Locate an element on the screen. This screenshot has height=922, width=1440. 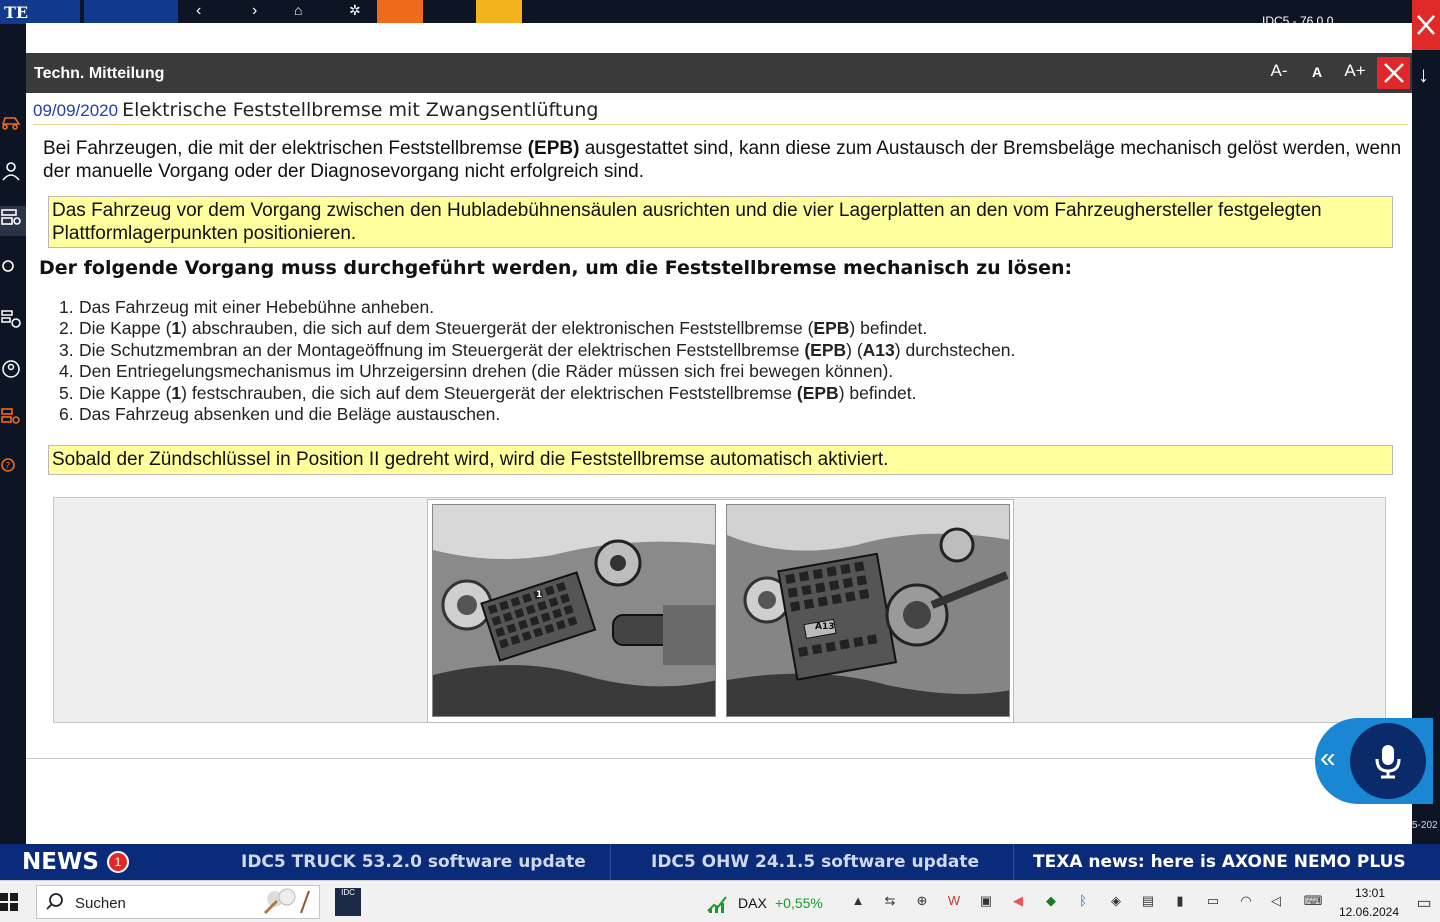
arrow-down-icon: ↓ is located at coordinates (1423, 75).